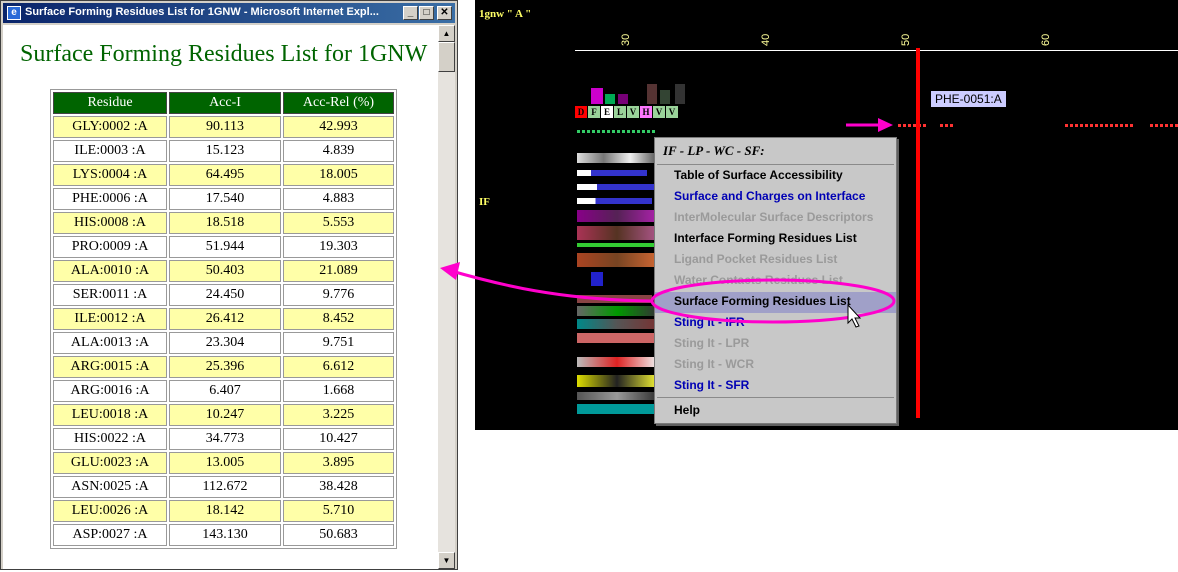  Describe the element at coordinates (854, 315) in the screenshot. I see `mouse-cursor-icon` at that location.